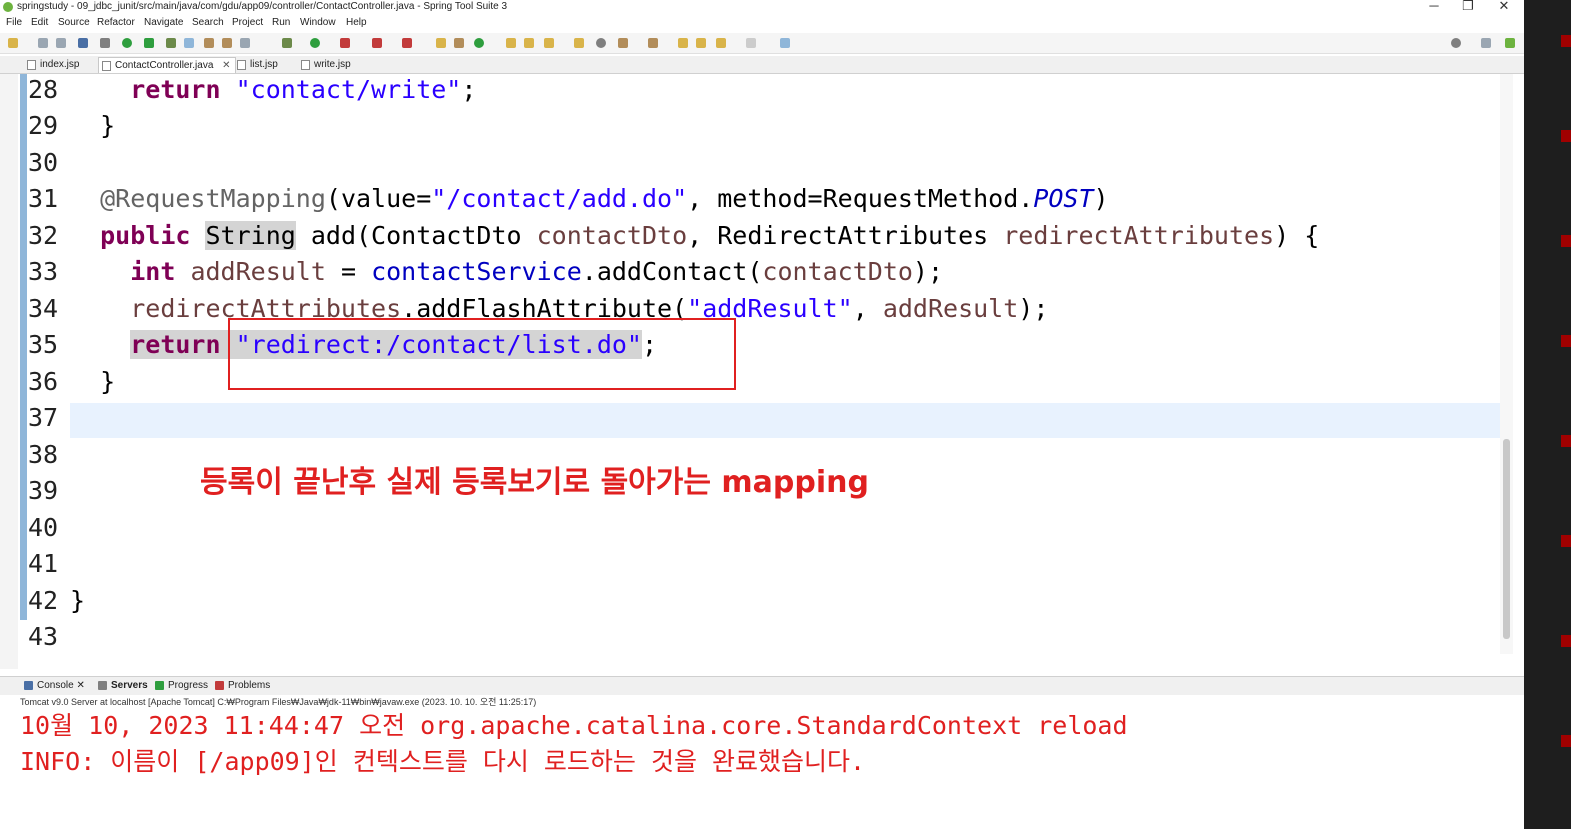 Image resolution: width=1571 pixels, height=829 pixels. What do you see at coordinates (175, 89) in the screenshot?
I see `code-token: return` at bounding box center [175, 89].